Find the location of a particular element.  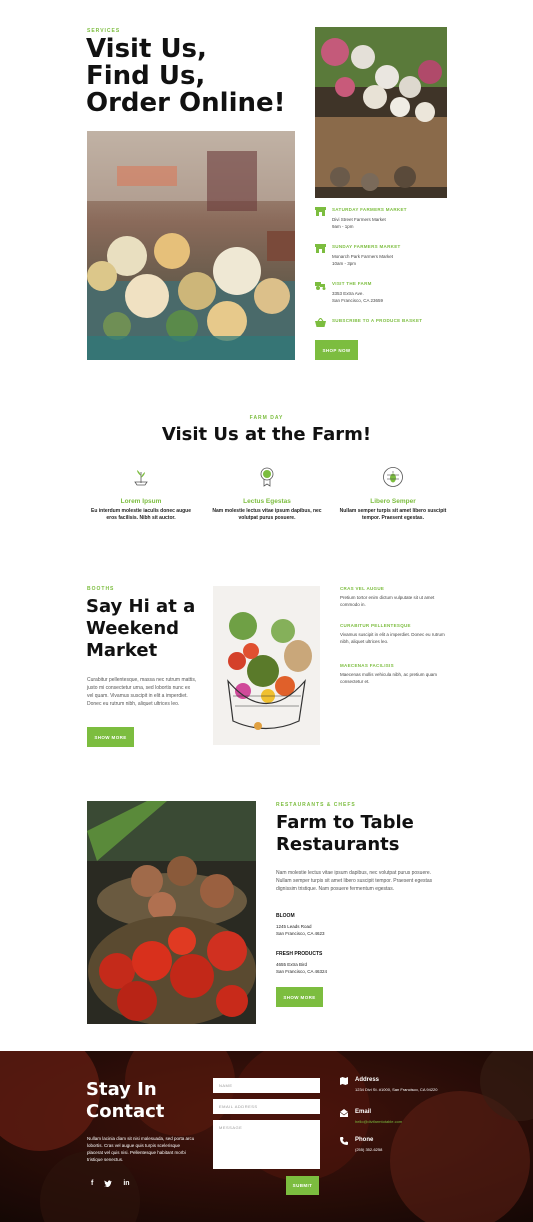

melons-market-photo is located at coordinates (191, 245).